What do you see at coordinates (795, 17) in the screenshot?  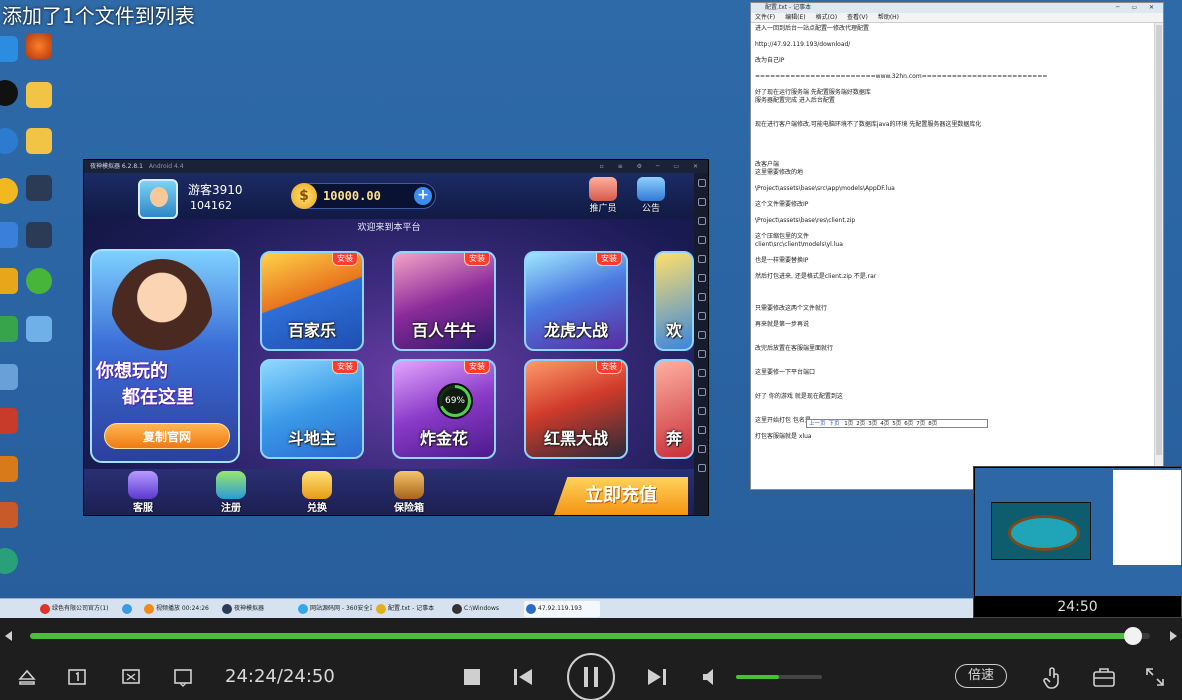 I see `notepad-menu-item: 编辑(E)` at bounding box center [795, 17].